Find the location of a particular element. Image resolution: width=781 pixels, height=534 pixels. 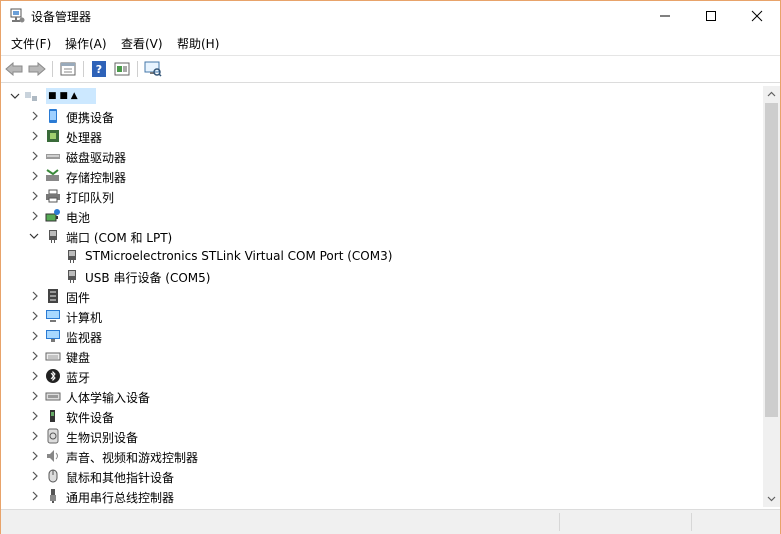

tree-category: 软件设备 is located at coordinates (382, 416).